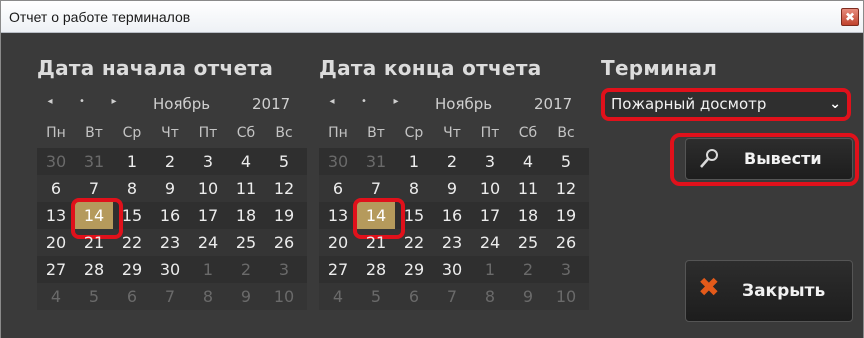  Describe the element at coordinates (432, 17) in the screenshot. I see `title-bar: Отчет о работе терминалов ✖` at that location.